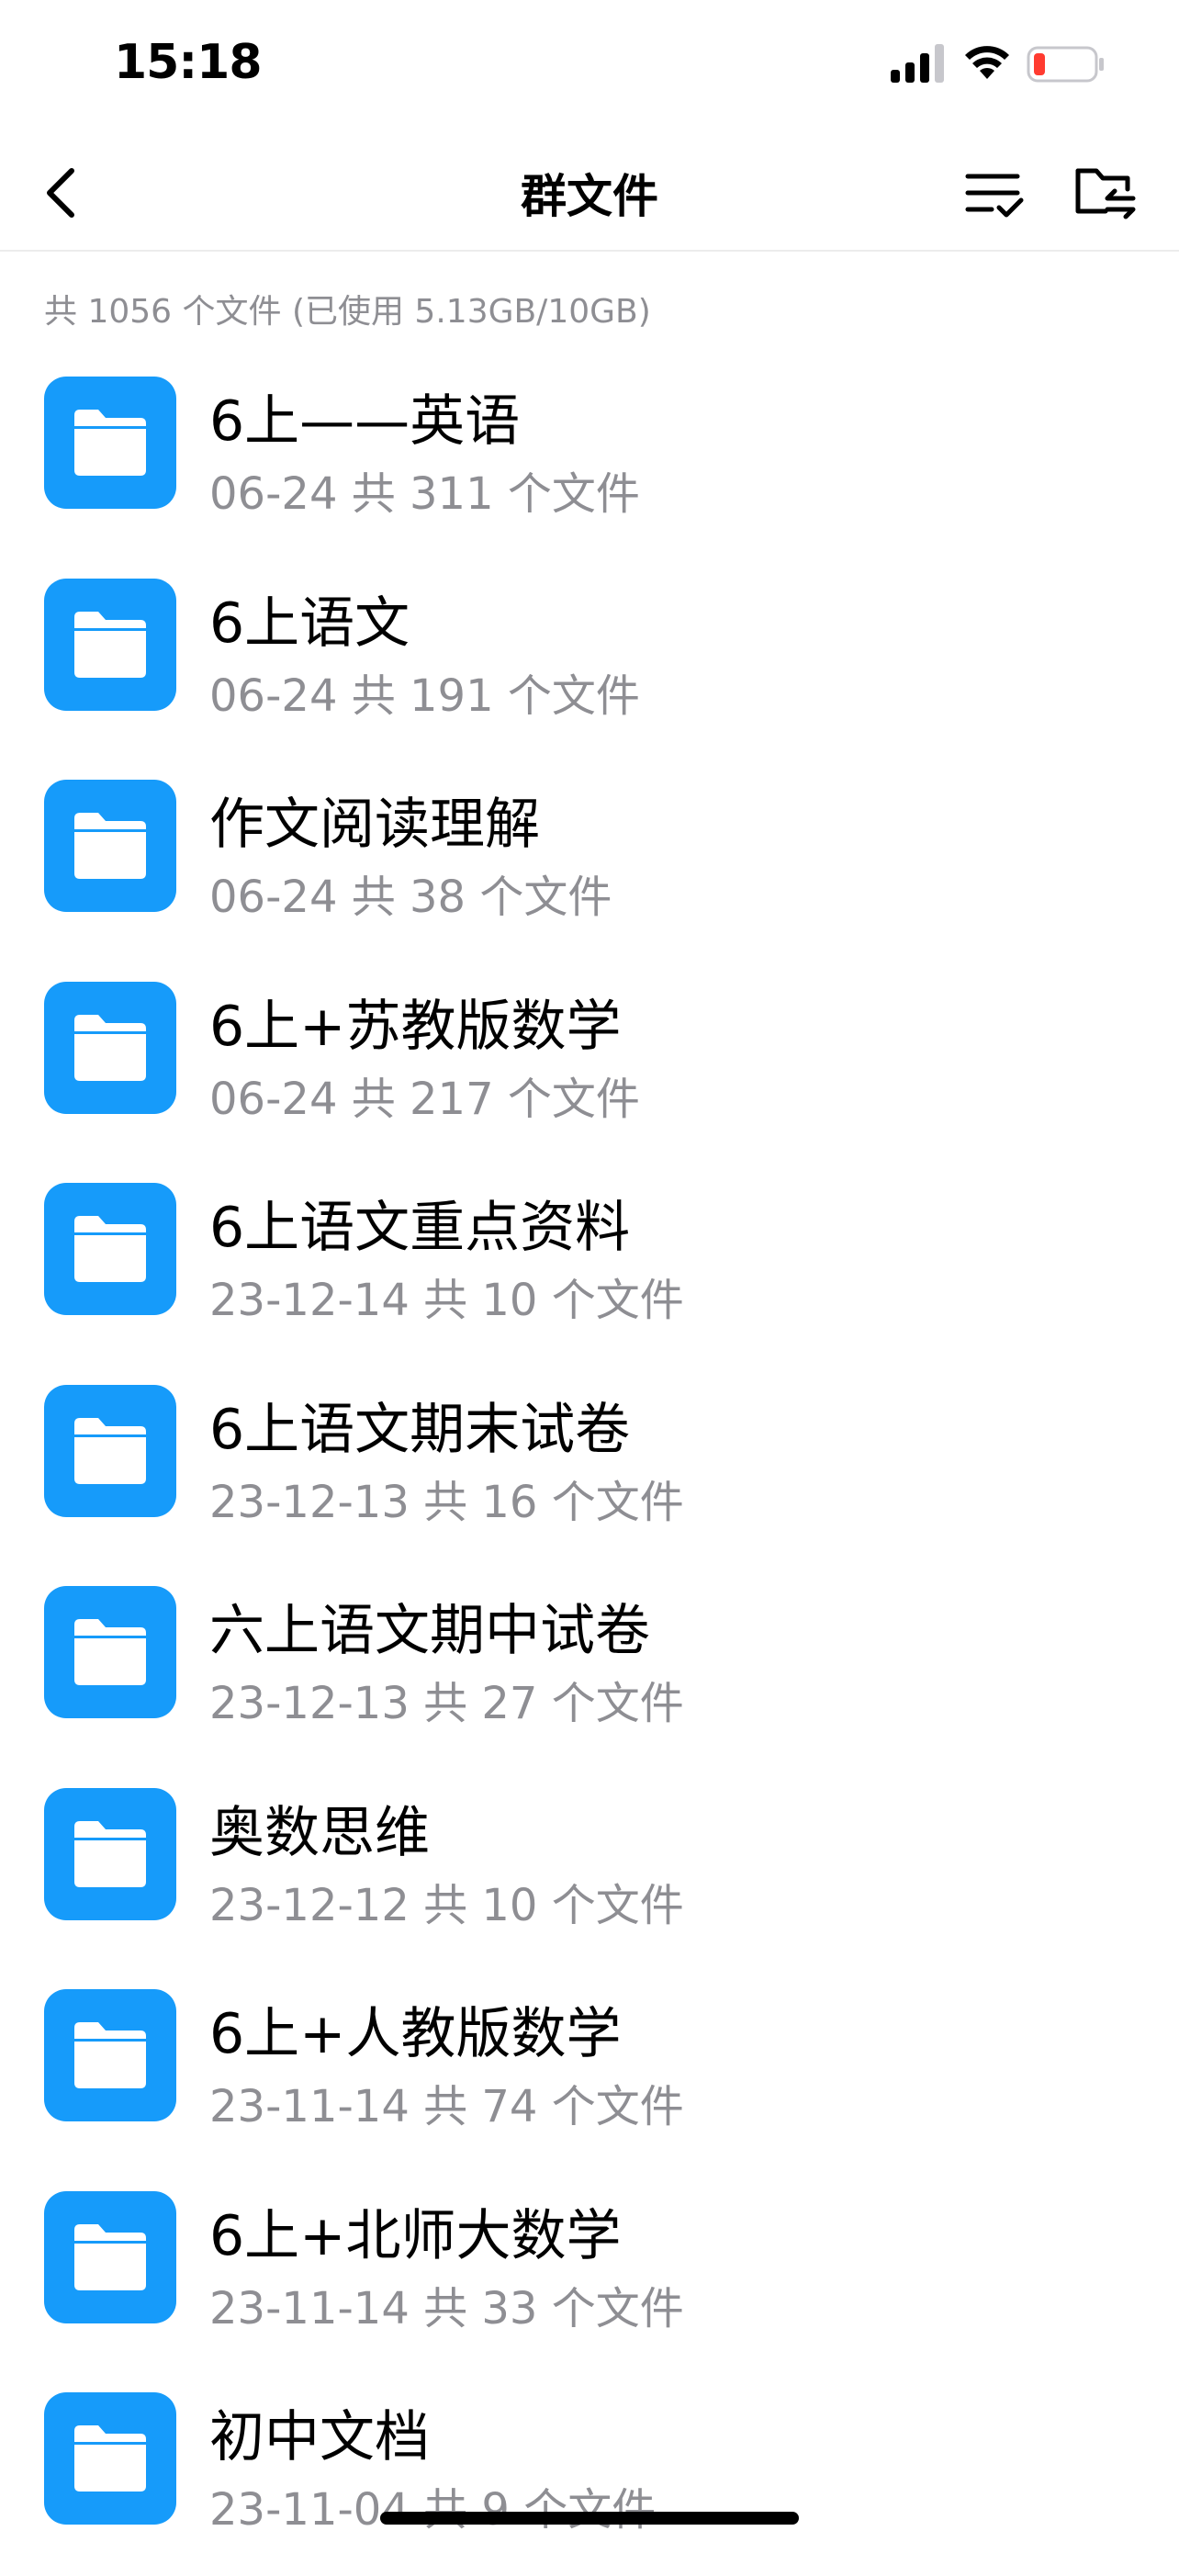 The image size is (1179, 2576). I want to click on file-name: 作文阅读理解, so click(374, 825).